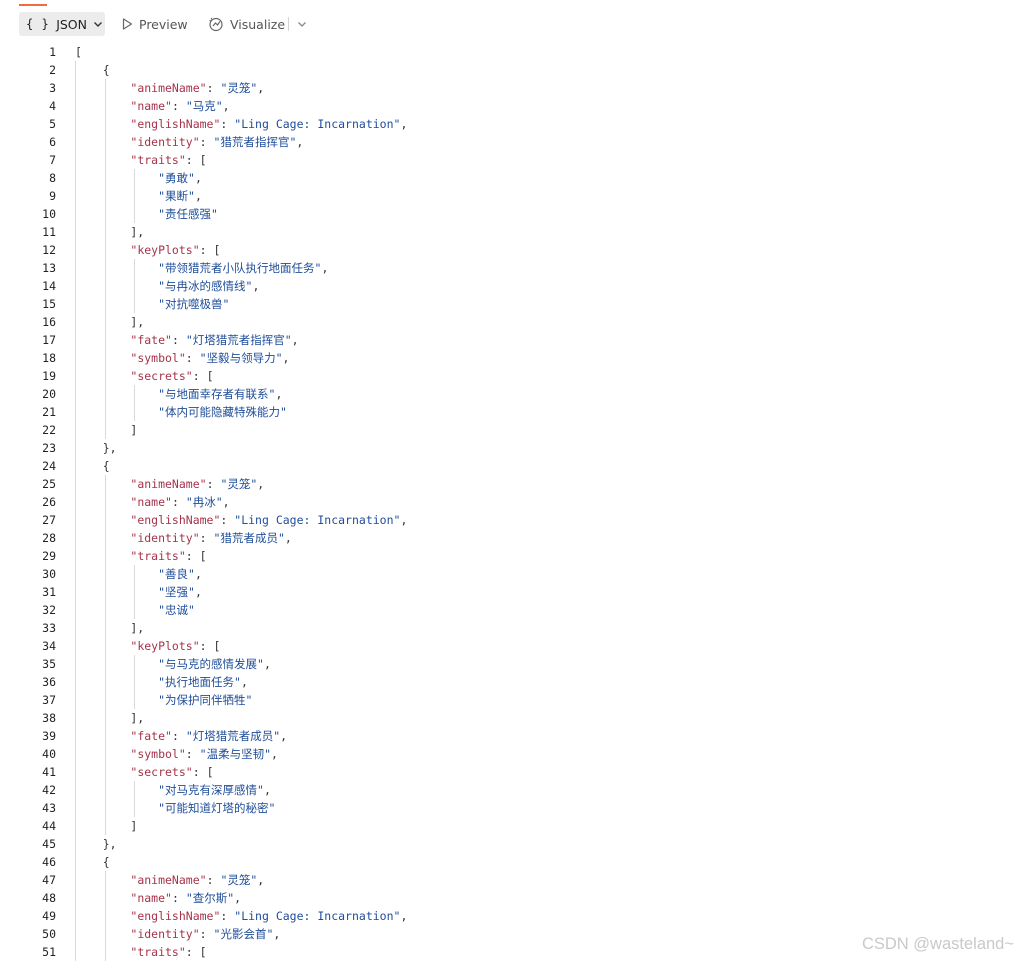 The width and height of the screenshot is (1018, 962). Describe the element at coordinates (509, 790) in the screenshot. I see `code-line: 42 "对马克有深厚感情",` at that location.